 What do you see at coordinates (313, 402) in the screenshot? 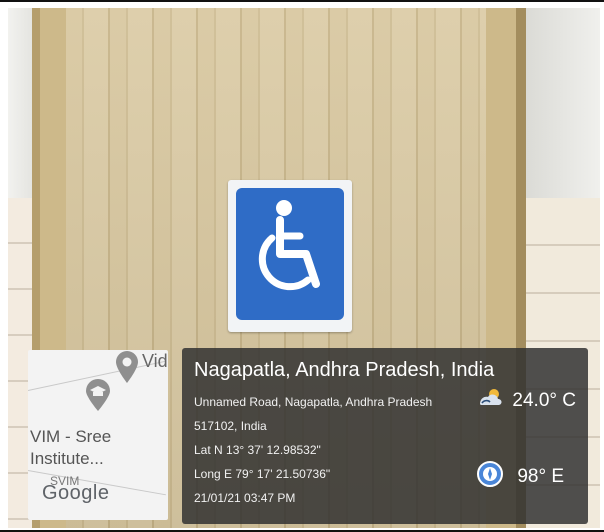
I see `address-line-1: Unnamed Road, Nagapatla, Andhra Pradesh` at bounding box center [313, 402].